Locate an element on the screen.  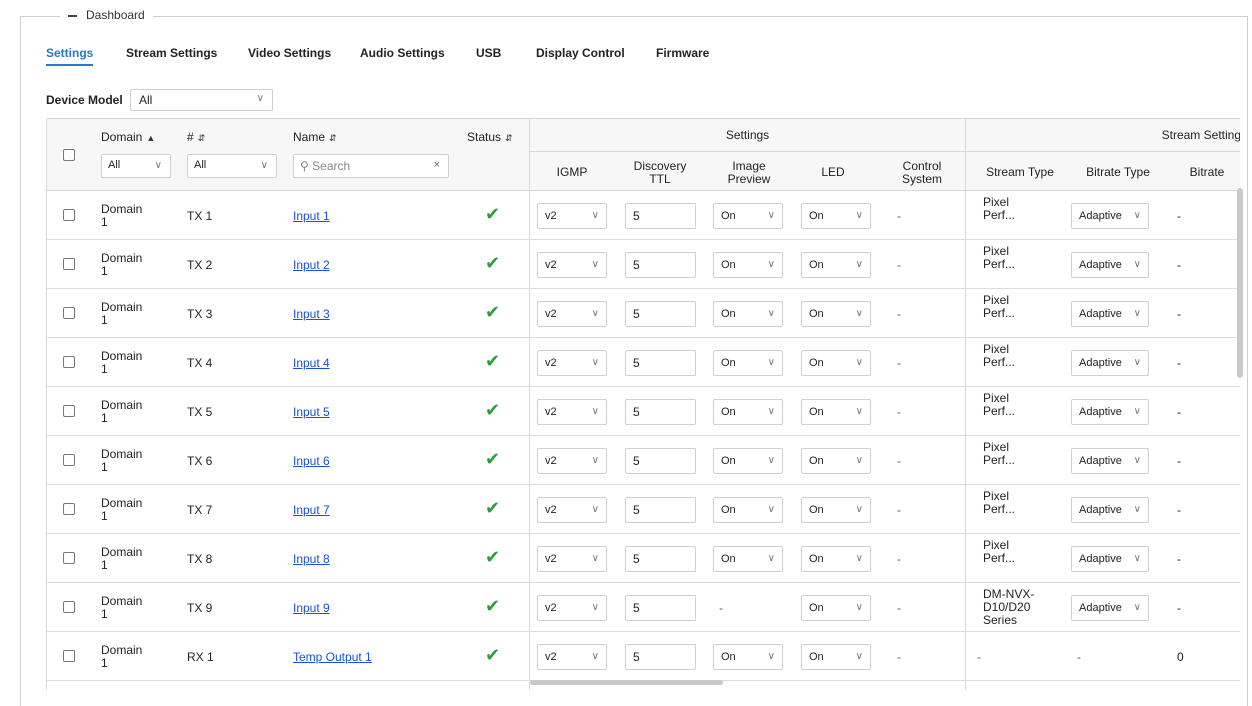
tab-usb: USB is located at coordinates (488, 58).